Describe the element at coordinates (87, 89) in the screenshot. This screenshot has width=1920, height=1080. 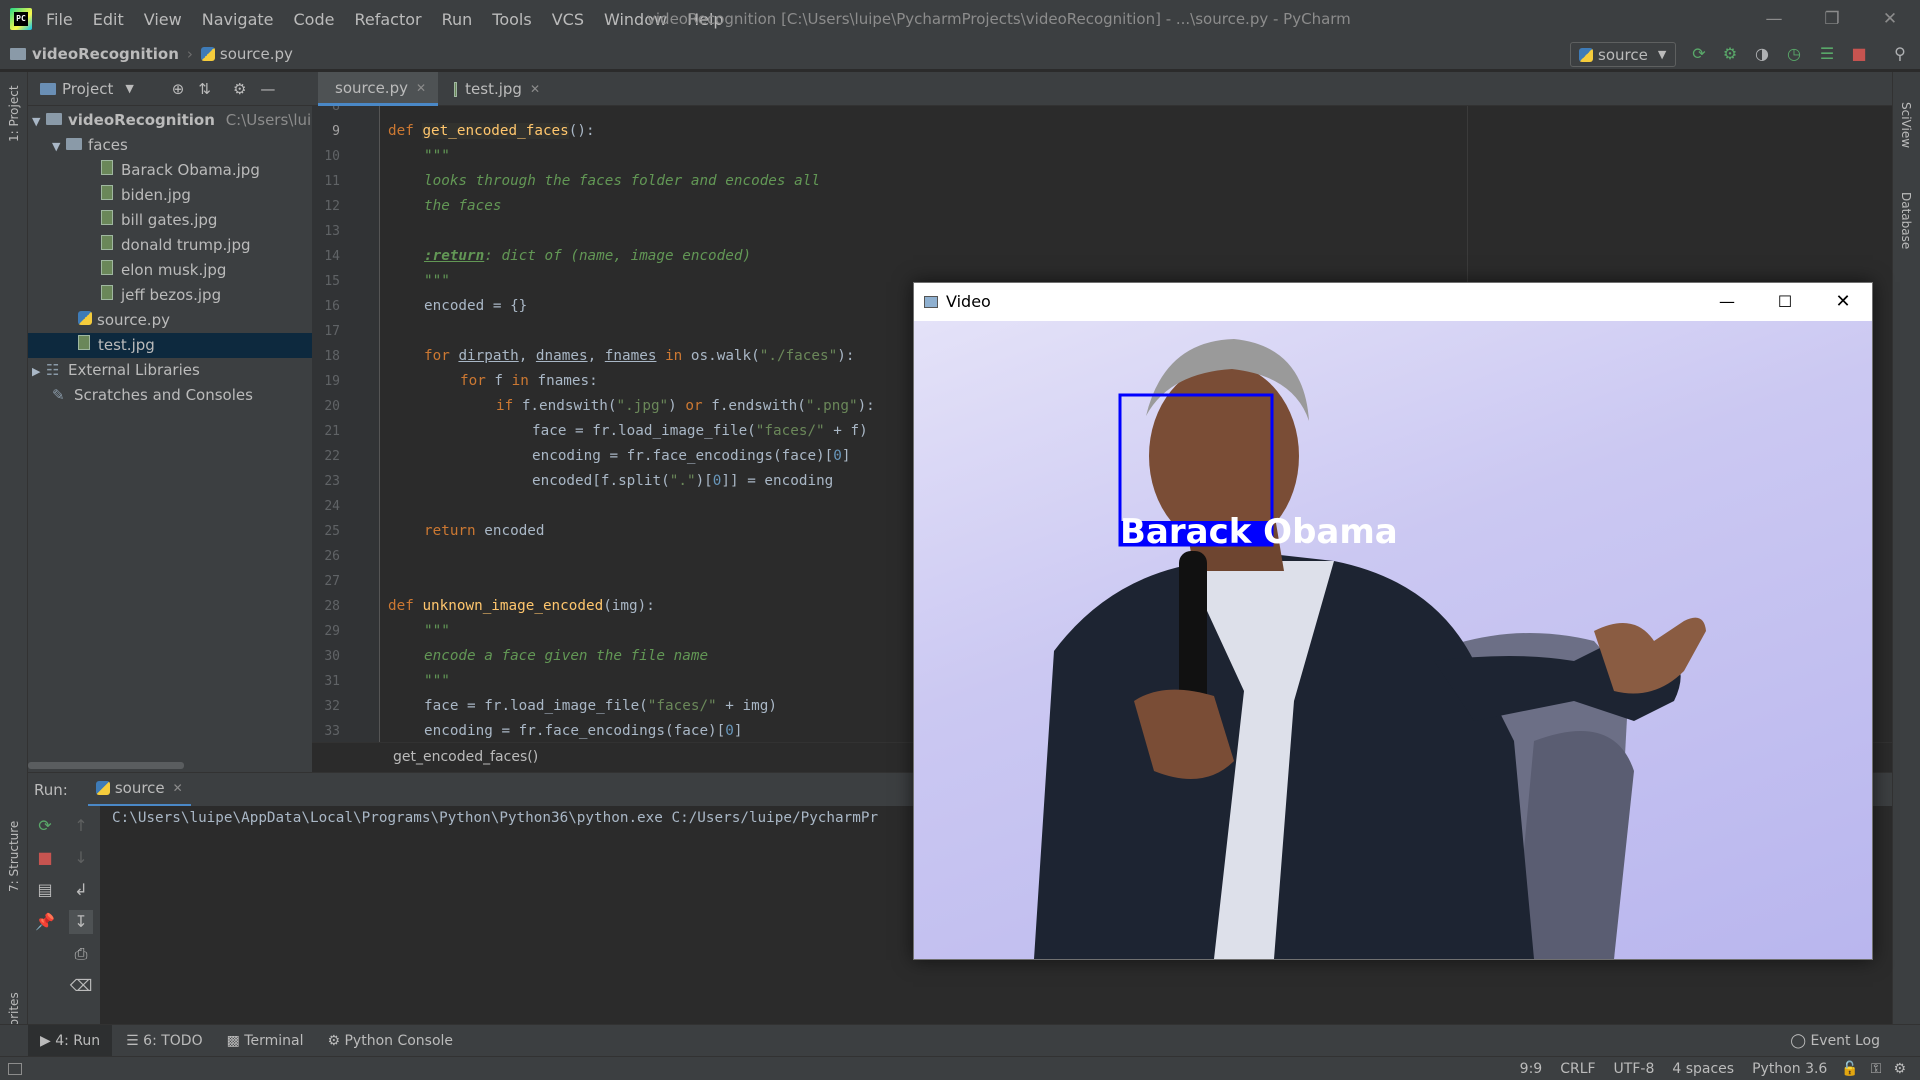
I see `project-panel-title: Project` at that location.